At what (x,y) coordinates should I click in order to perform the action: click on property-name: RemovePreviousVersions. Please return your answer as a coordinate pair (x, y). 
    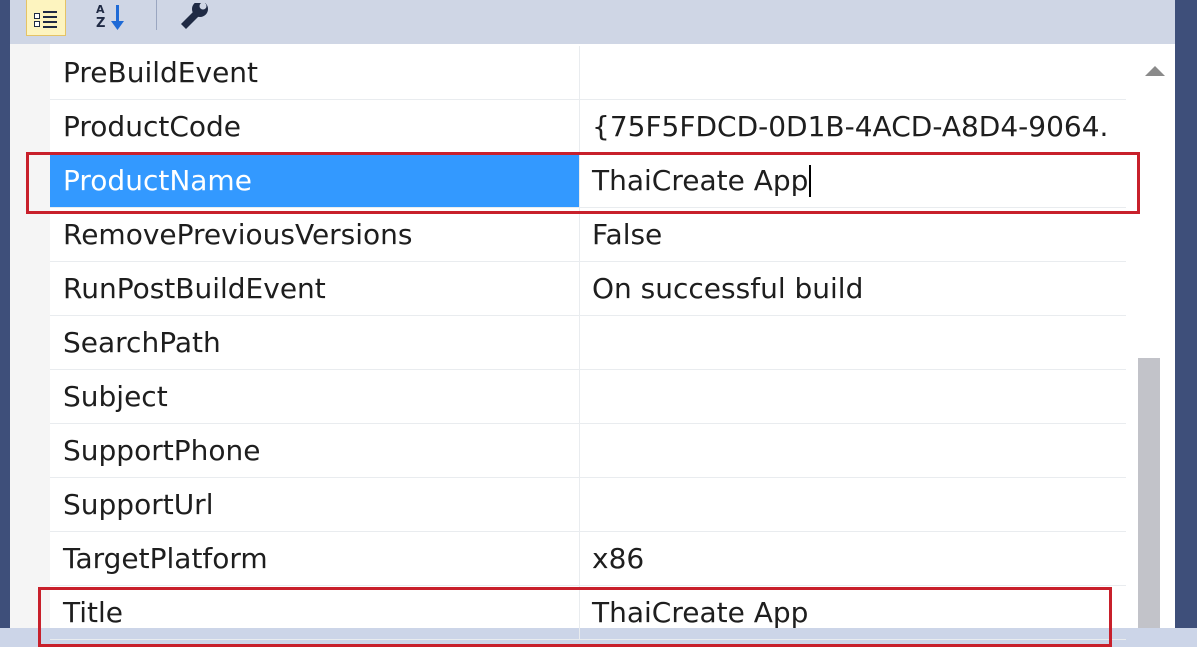
    Looking at the image, I should click on (315, 234).